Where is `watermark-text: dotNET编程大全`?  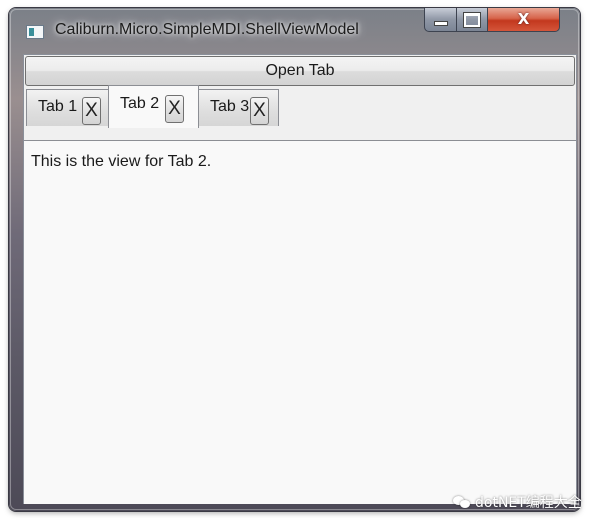 watermark-text: dotNET编程大全 is located at coordinates (528, 503).